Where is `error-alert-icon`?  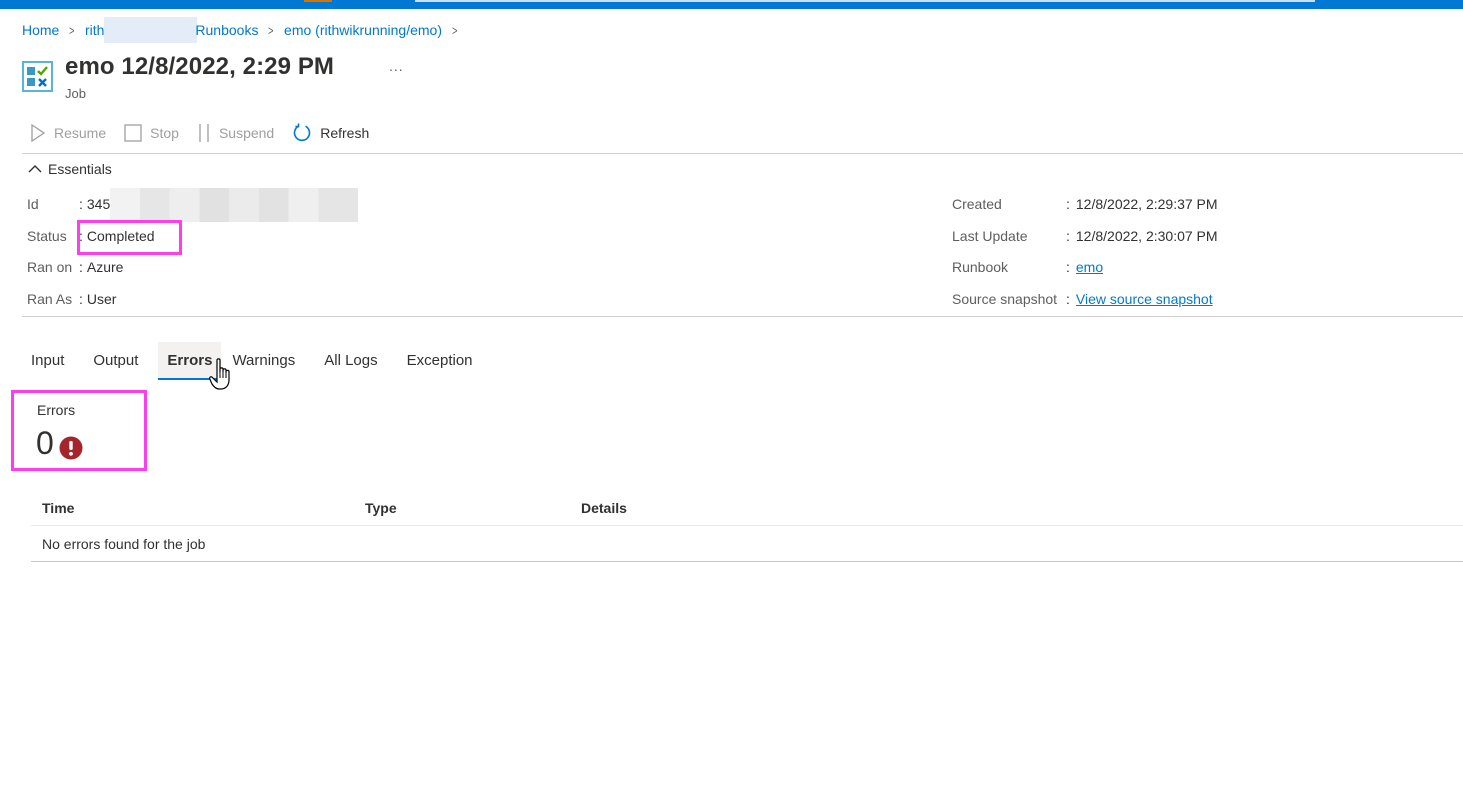
error-alert-icon is located at coordinates (71, 448).